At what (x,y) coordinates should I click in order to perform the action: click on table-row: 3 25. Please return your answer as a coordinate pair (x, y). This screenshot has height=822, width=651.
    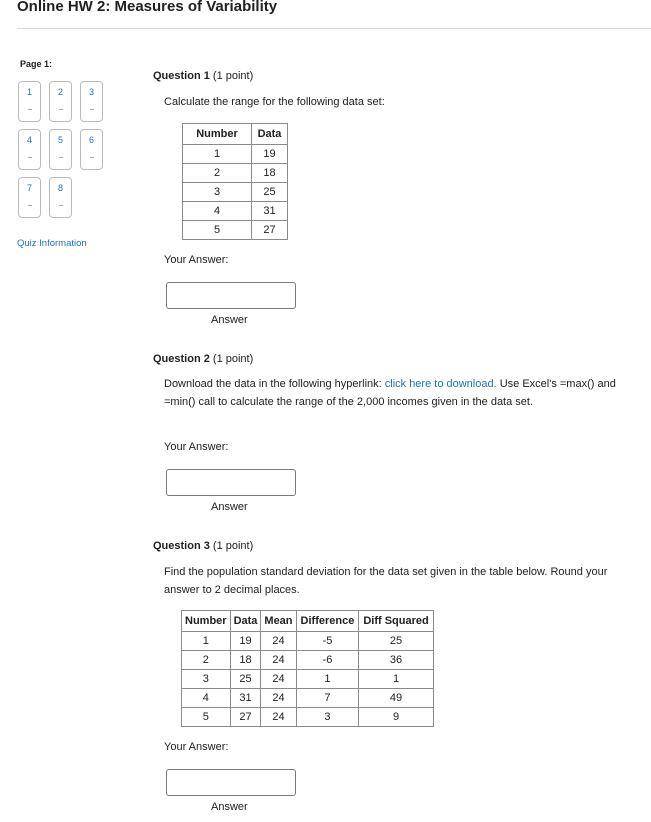
    Looking at the image, I should click on (235, 192).